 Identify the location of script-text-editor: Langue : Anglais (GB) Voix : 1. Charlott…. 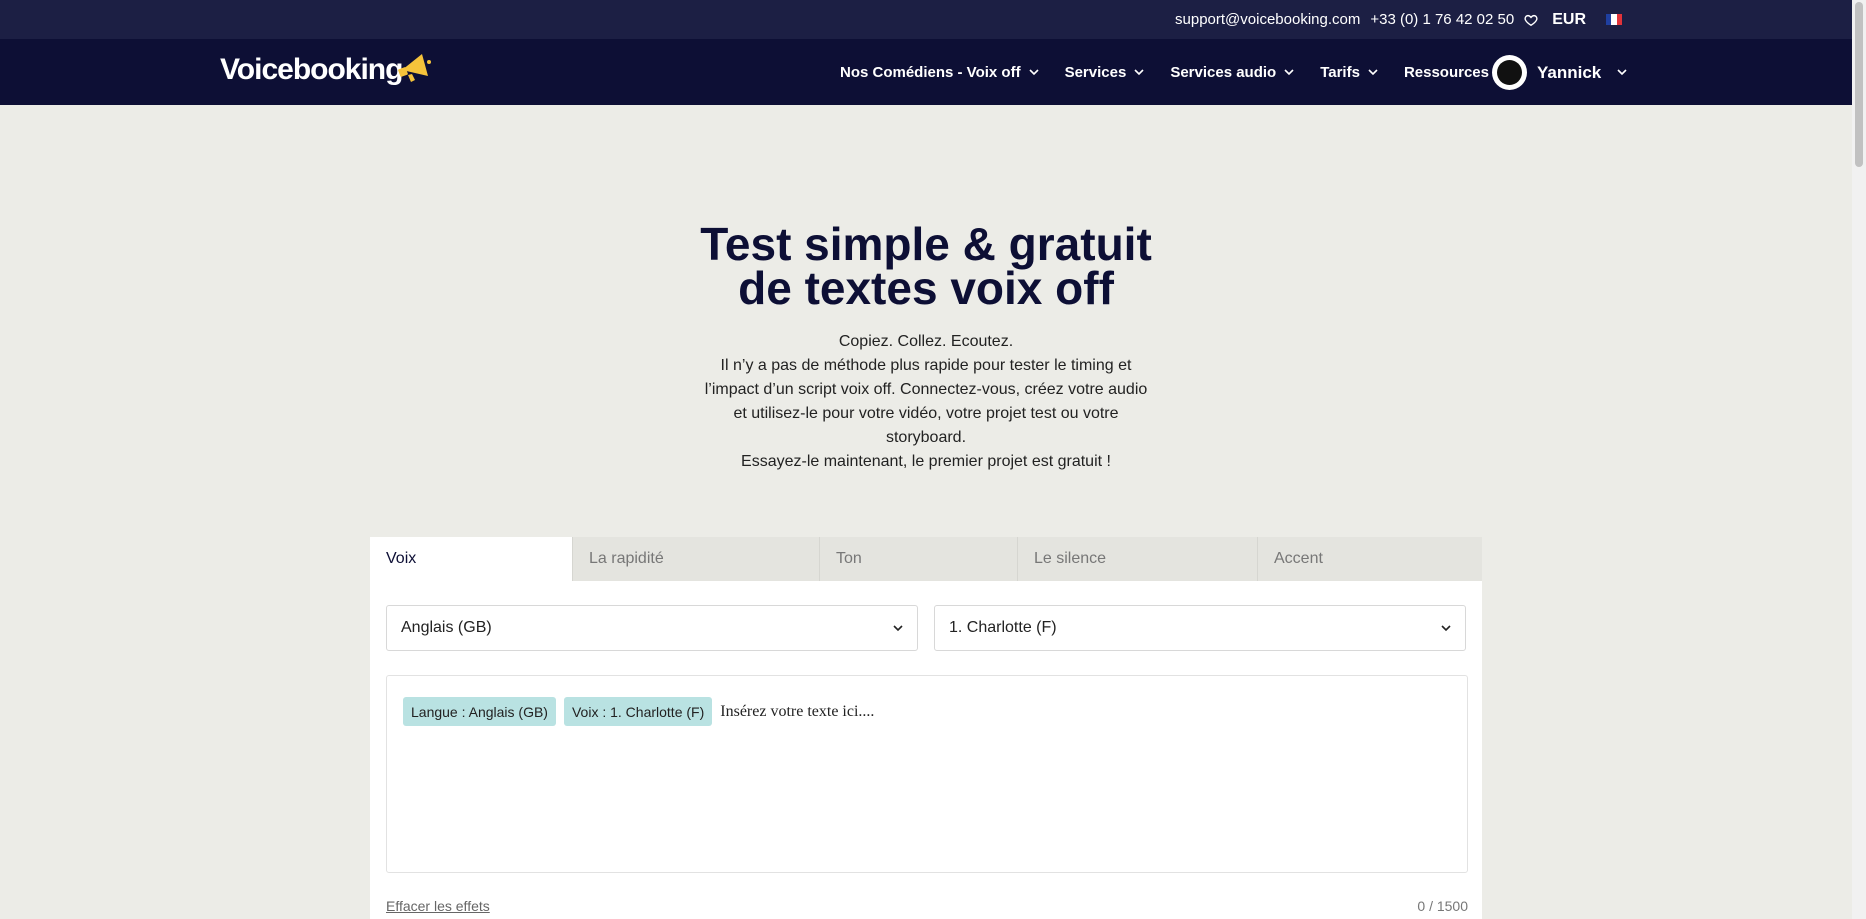
(927, 774).